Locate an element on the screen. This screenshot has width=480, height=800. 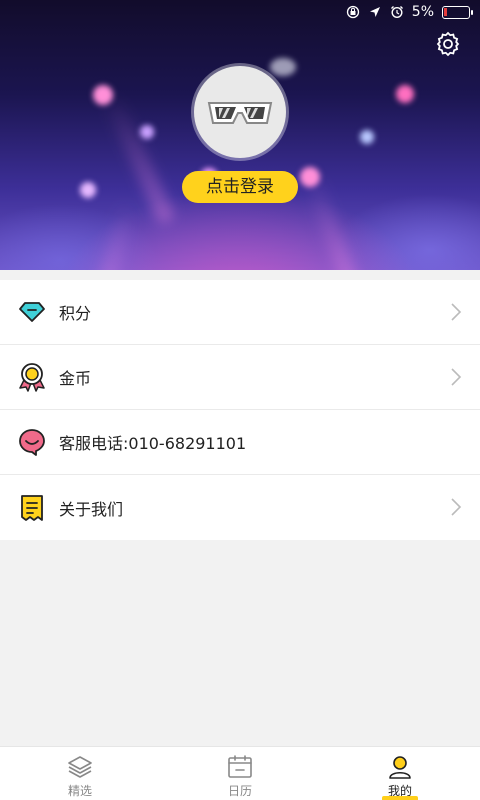
avatar is located at coordinates (240, 112).